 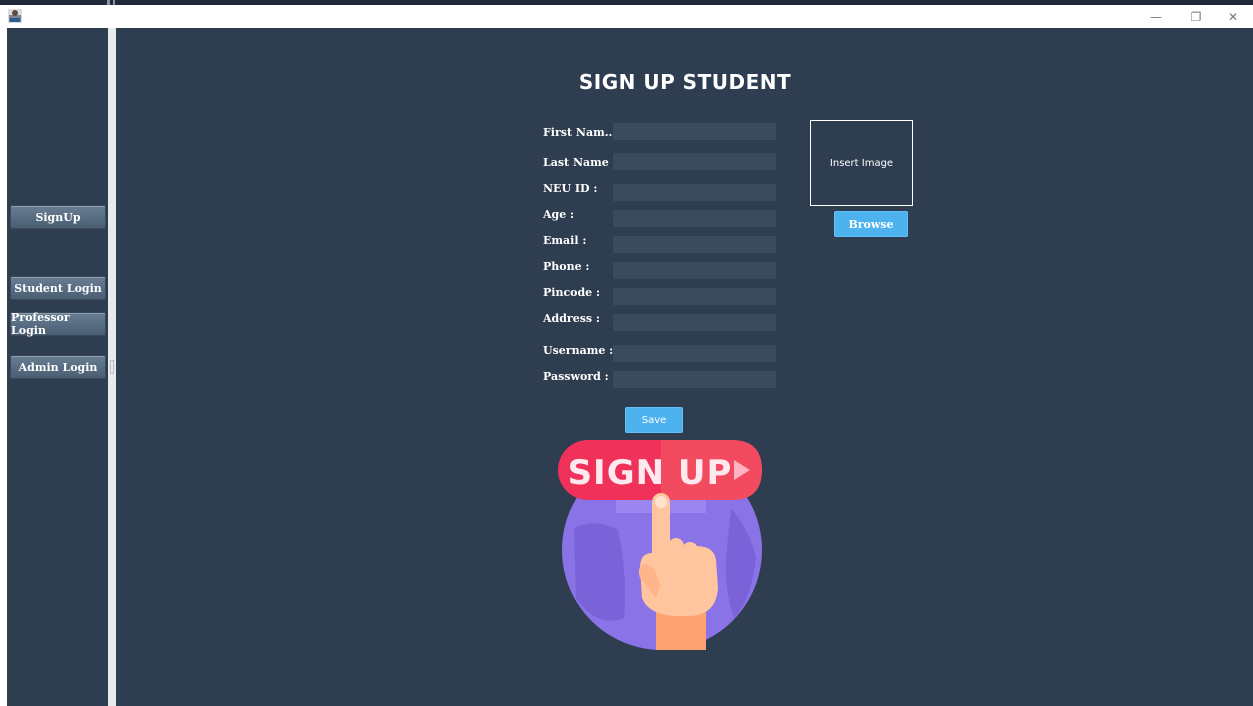 What do you see at coordinates (15, 16) in the screenshot?
I see `app-icon` at bounding box center [15, 16].